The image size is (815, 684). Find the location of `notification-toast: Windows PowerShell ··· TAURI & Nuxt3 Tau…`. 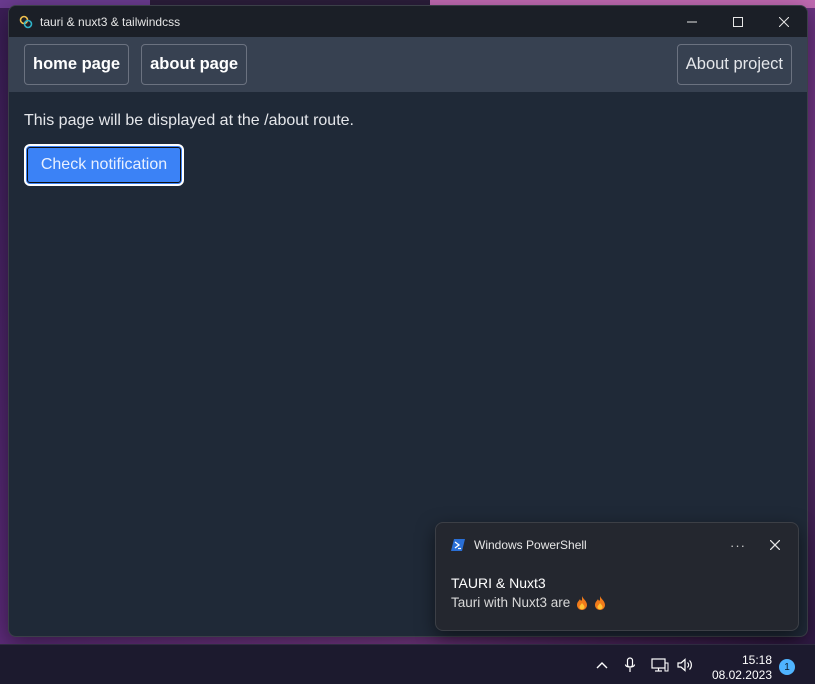

notification-toast: Windows PowerShell ··· TAURI & Nuxt3 Tau… is located at coordinates (617, 576).